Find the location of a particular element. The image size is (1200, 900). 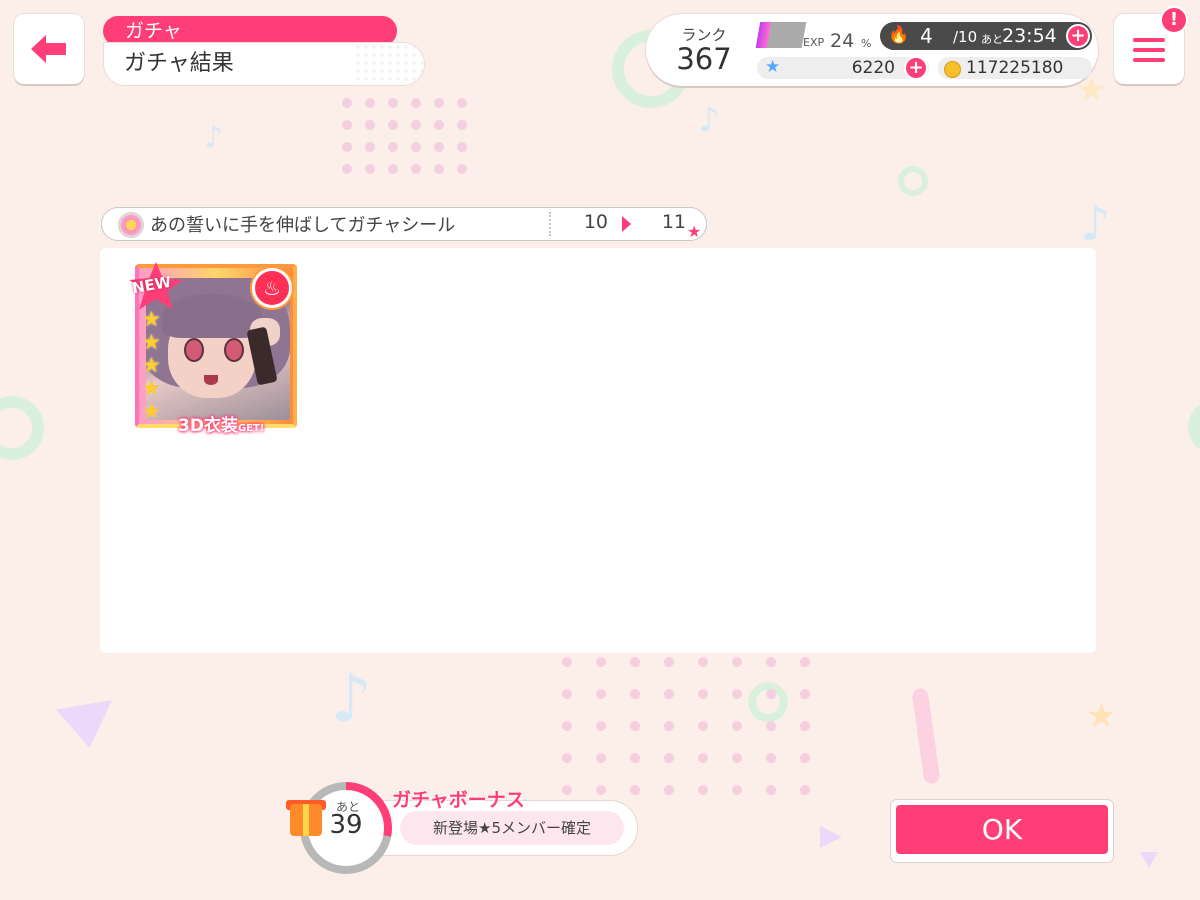

coin-balance: 117225180 is located at coordinates (1015, 68).